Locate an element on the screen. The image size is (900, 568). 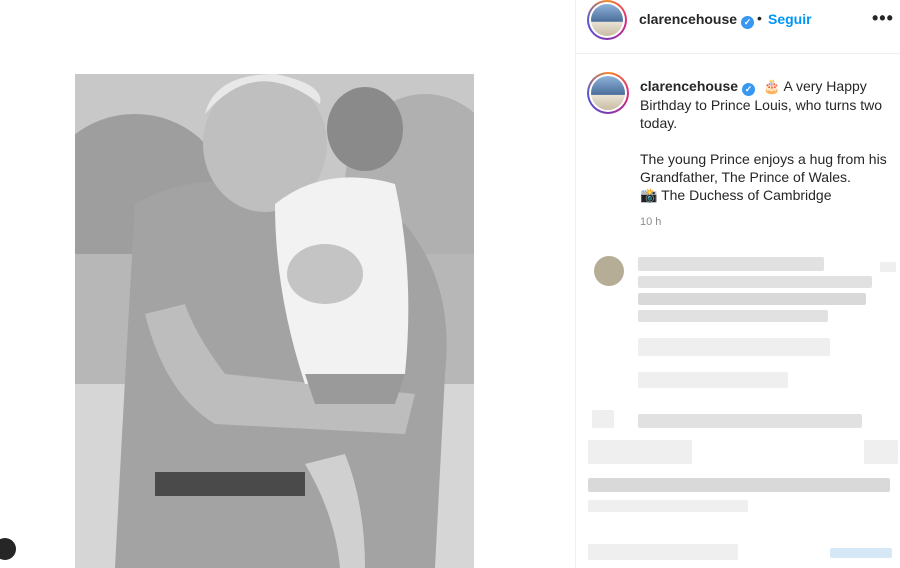
profile-picture is located at coordinates (607, 20).